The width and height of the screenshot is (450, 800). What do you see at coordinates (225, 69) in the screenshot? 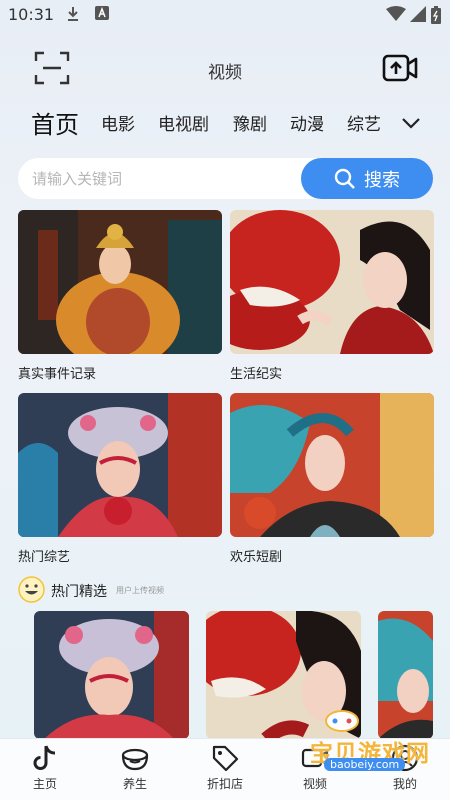
I see `header: 视频` at bounding box center [225, 69].